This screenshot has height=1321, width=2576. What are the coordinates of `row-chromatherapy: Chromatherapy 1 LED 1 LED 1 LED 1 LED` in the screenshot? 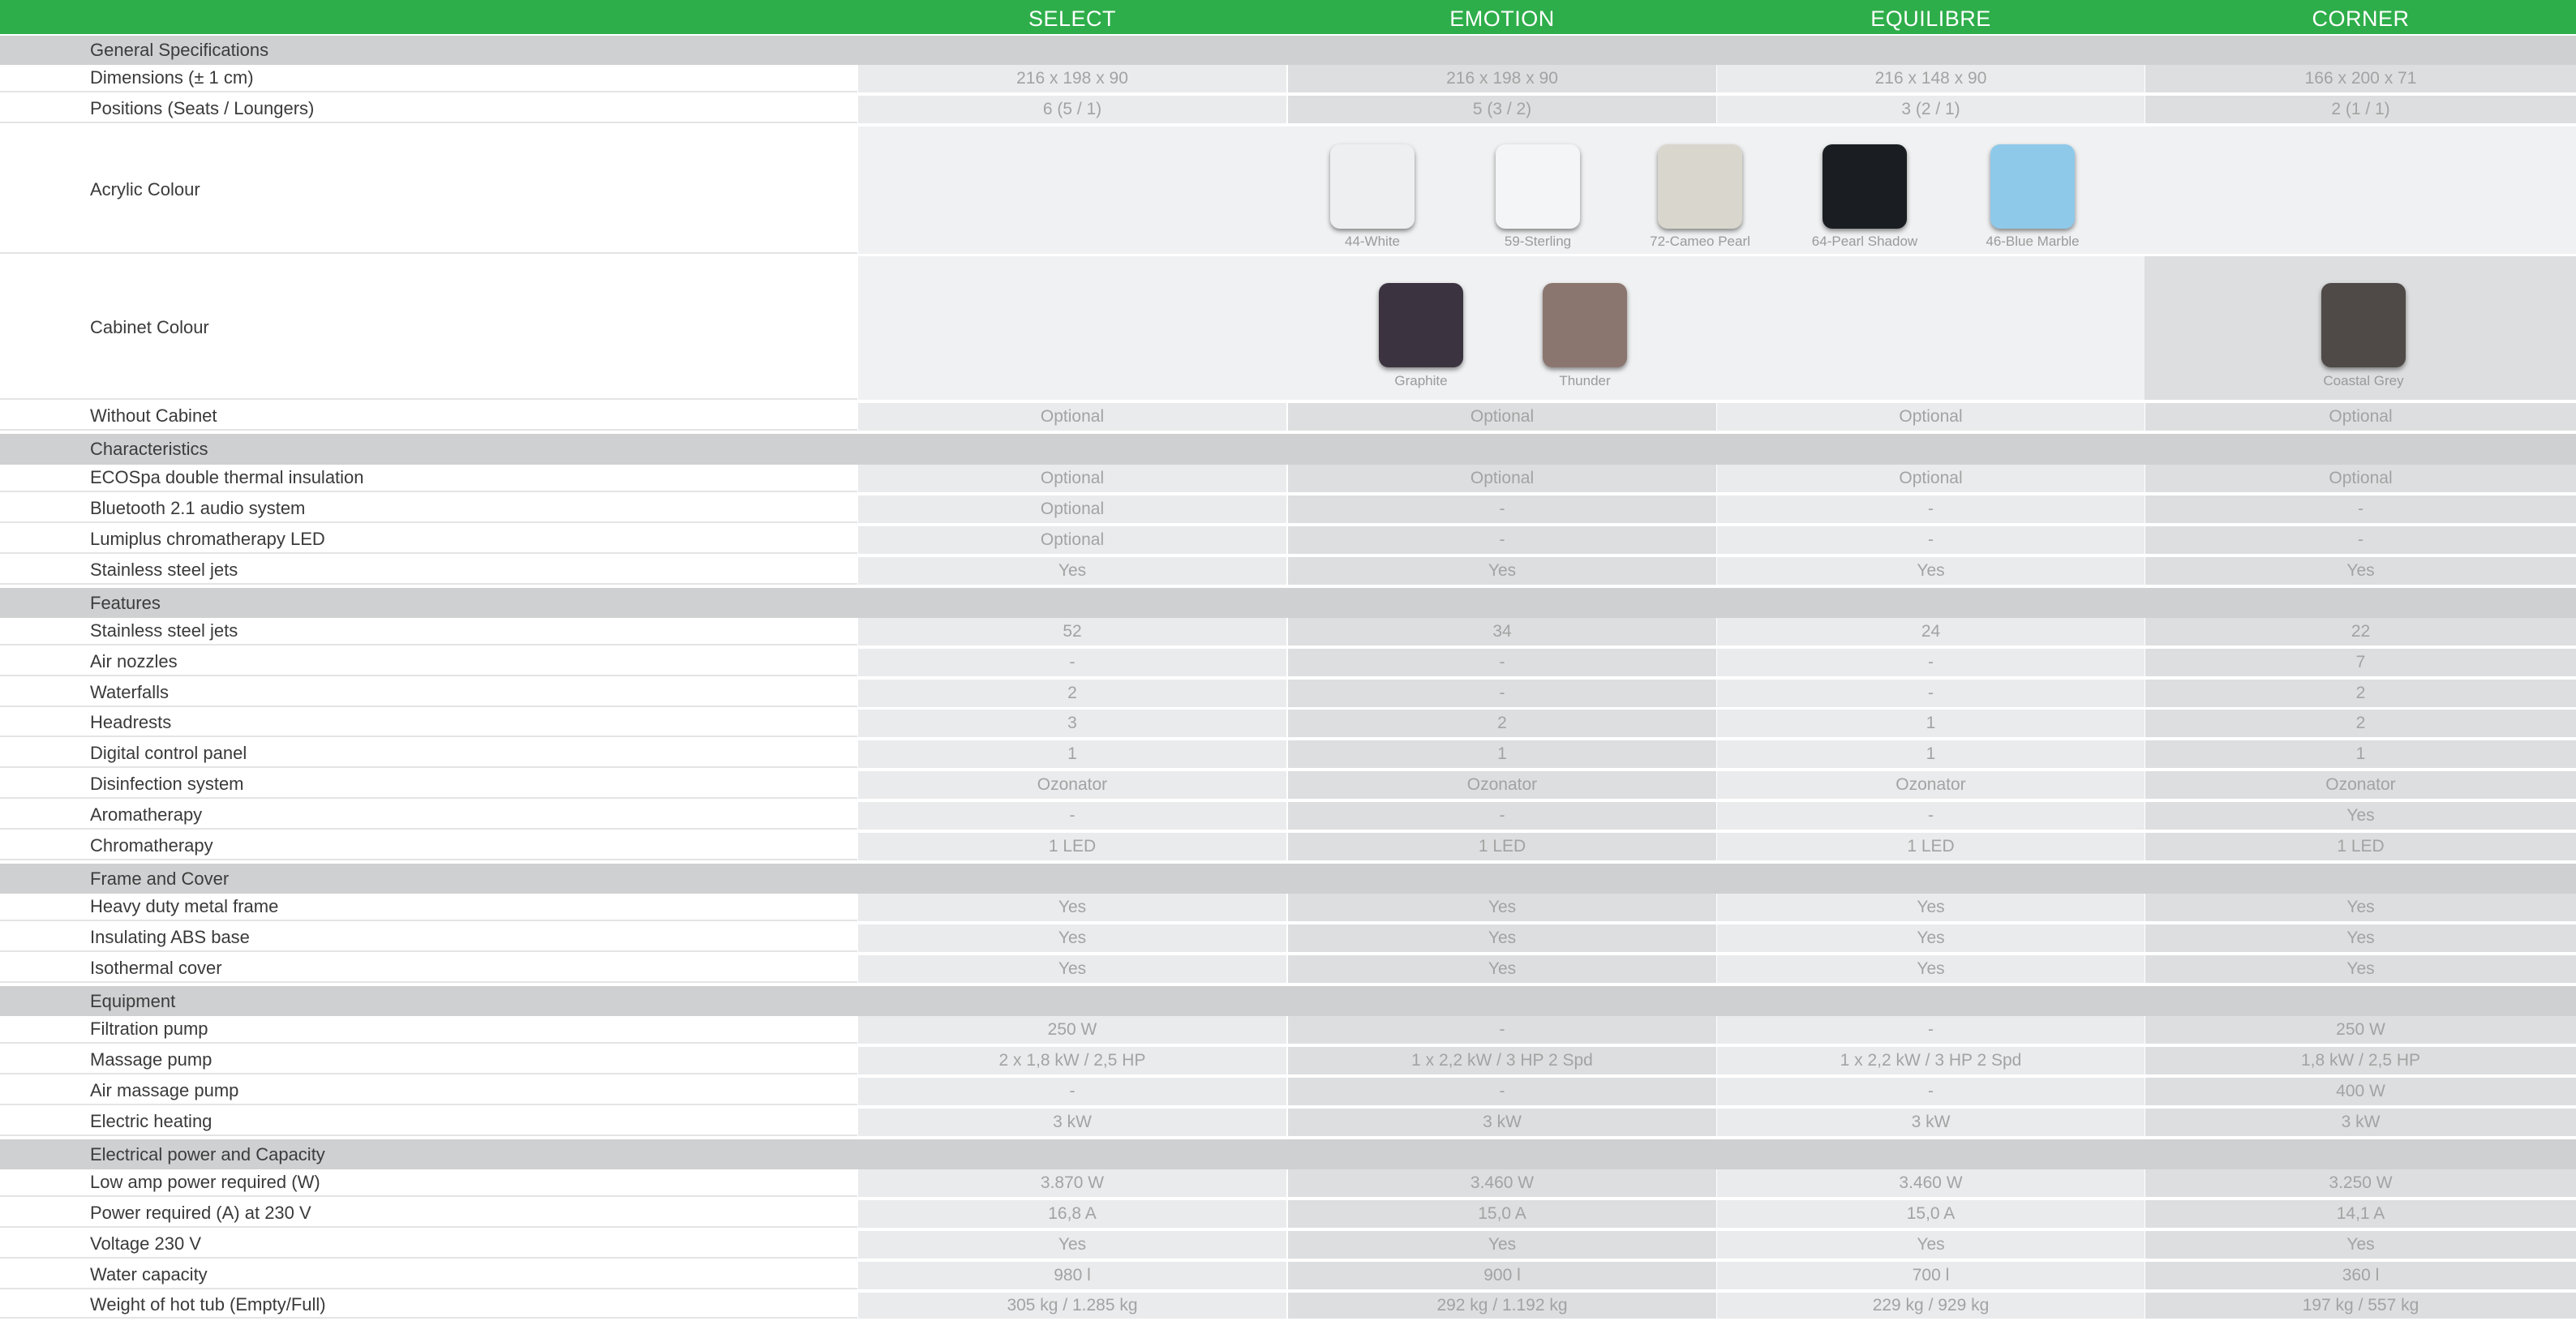 It's located at (1288, 848).